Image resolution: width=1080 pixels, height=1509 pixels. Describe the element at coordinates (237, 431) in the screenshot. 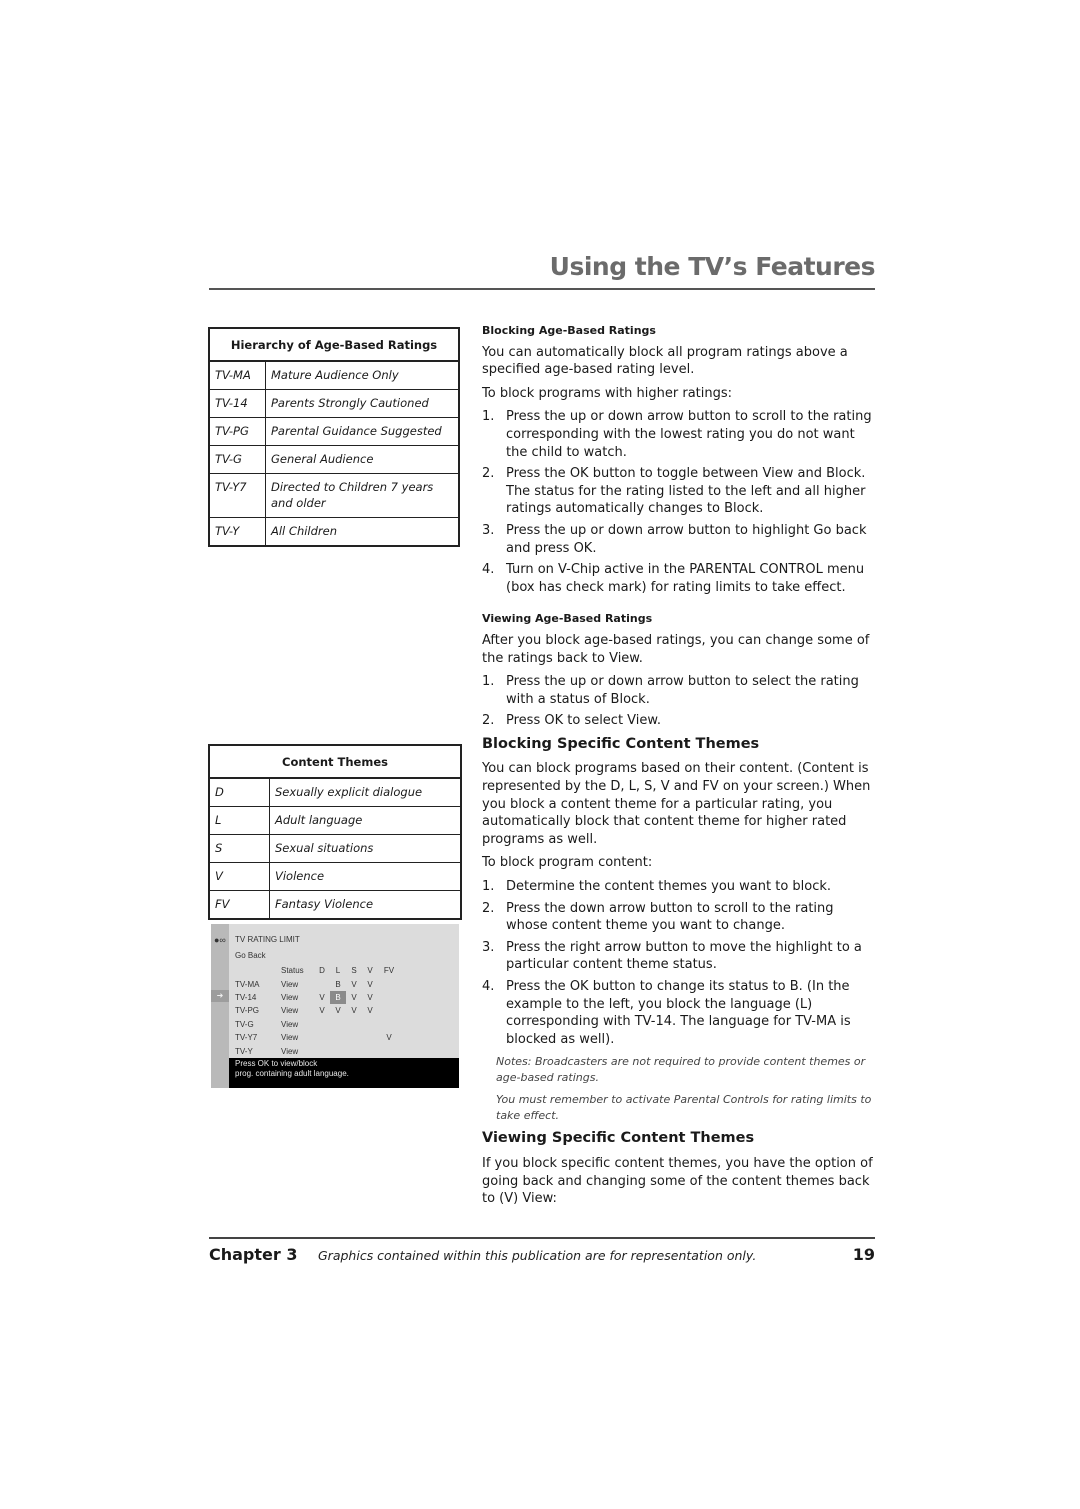

I see `rating-code: TV-PG` at that location.